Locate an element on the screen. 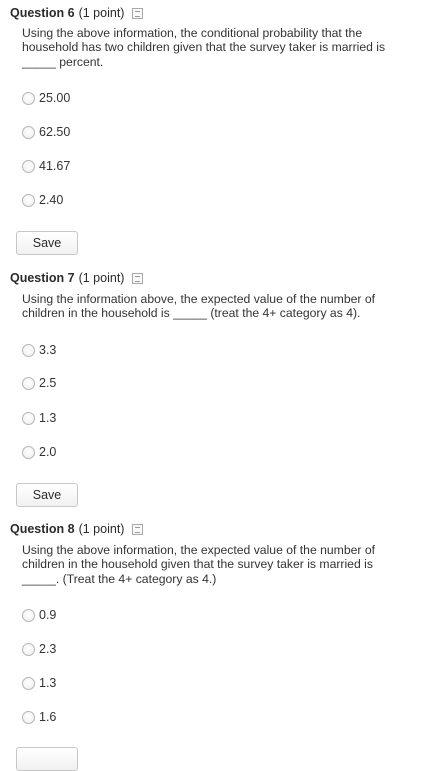 The width and height of the screenshot is (430, 771). answer-option: 2.5 is located at coordinates (39, 383).